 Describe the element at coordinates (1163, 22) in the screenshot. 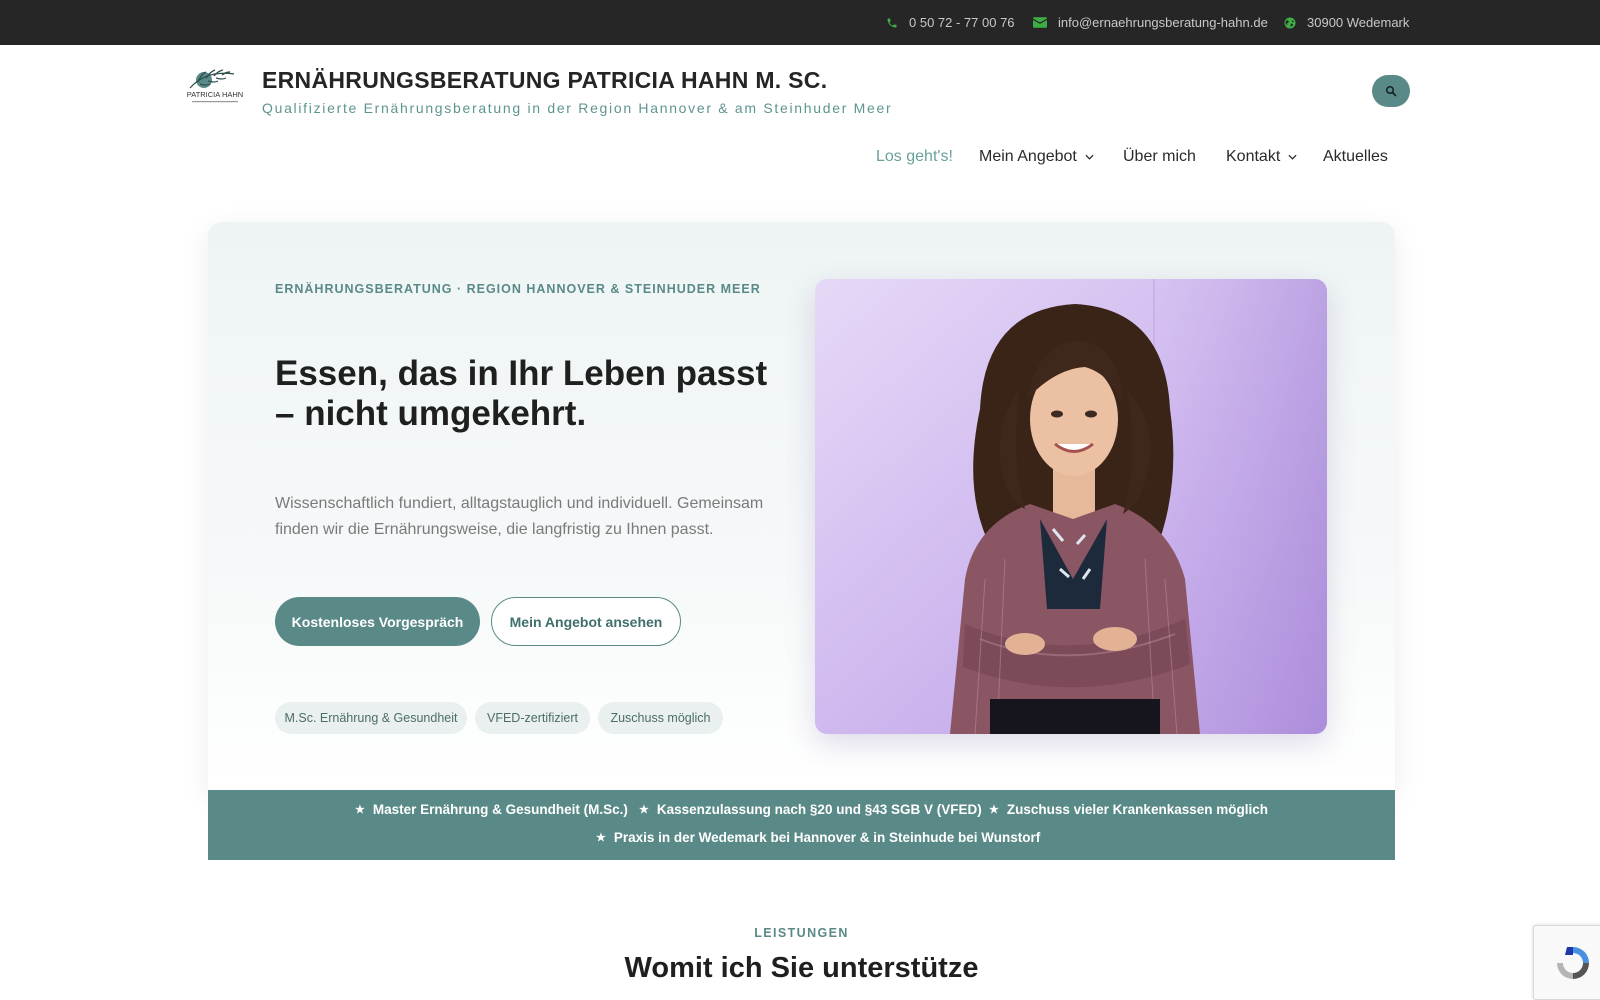

I see `email-address: info@ernaehrungsberatung-hahn.de` at that location.